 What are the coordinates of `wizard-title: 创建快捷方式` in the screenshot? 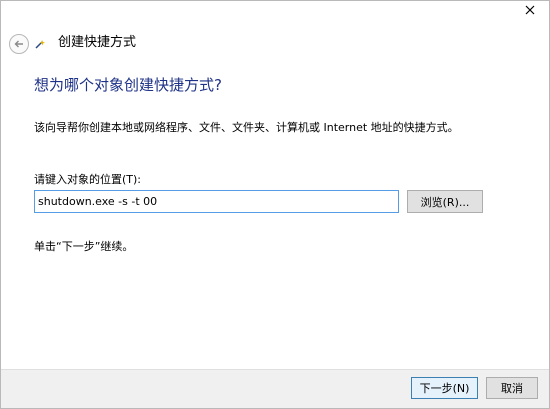 It's located at (97, 42).